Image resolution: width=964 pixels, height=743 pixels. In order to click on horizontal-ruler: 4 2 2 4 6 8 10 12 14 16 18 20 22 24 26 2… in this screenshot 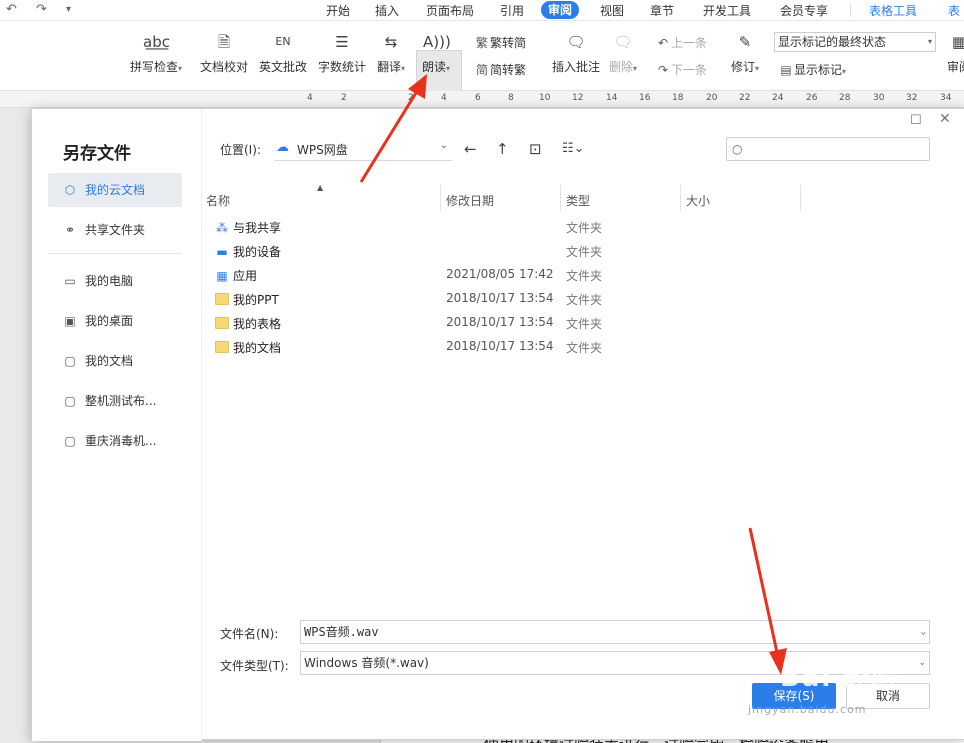, I will do `click(482, 99)`.